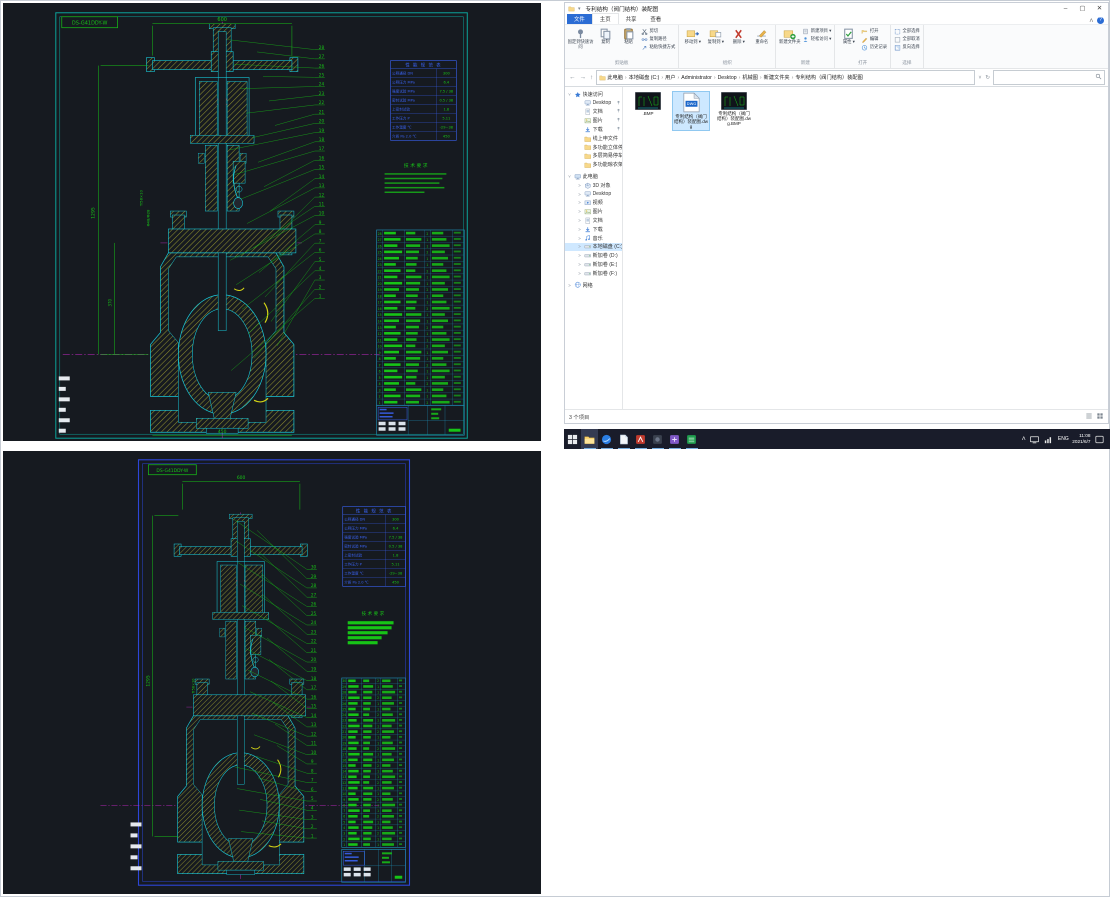  Describe the element at coordinates (1048, 439) in the screenshot. I see `tray-net-icon` at that location.